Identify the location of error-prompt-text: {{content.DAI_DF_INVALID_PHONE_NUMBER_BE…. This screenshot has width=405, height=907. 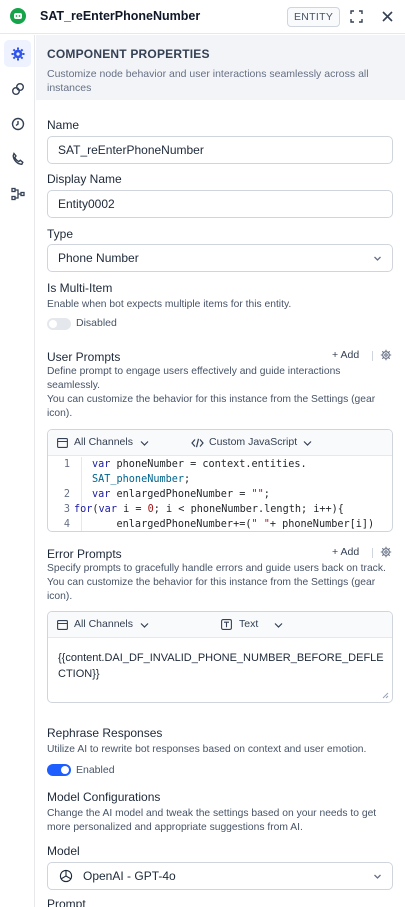
(221, 666).